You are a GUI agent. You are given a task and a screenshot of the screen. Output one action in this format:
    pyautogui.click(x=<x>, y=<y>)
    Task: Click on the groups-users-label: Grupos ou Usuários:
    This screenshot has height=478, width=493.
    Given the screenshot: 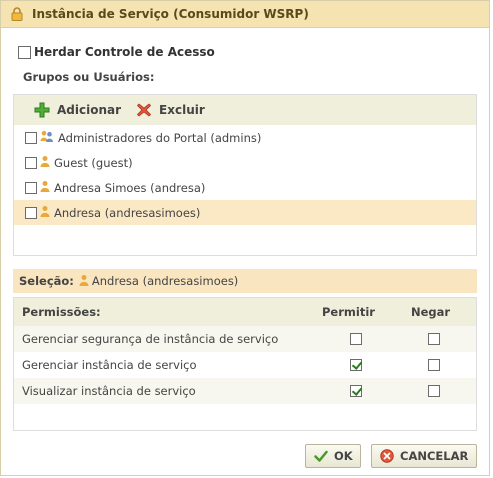 What is the action you would take?
    pyautogui.click(x=89, y=77)
    